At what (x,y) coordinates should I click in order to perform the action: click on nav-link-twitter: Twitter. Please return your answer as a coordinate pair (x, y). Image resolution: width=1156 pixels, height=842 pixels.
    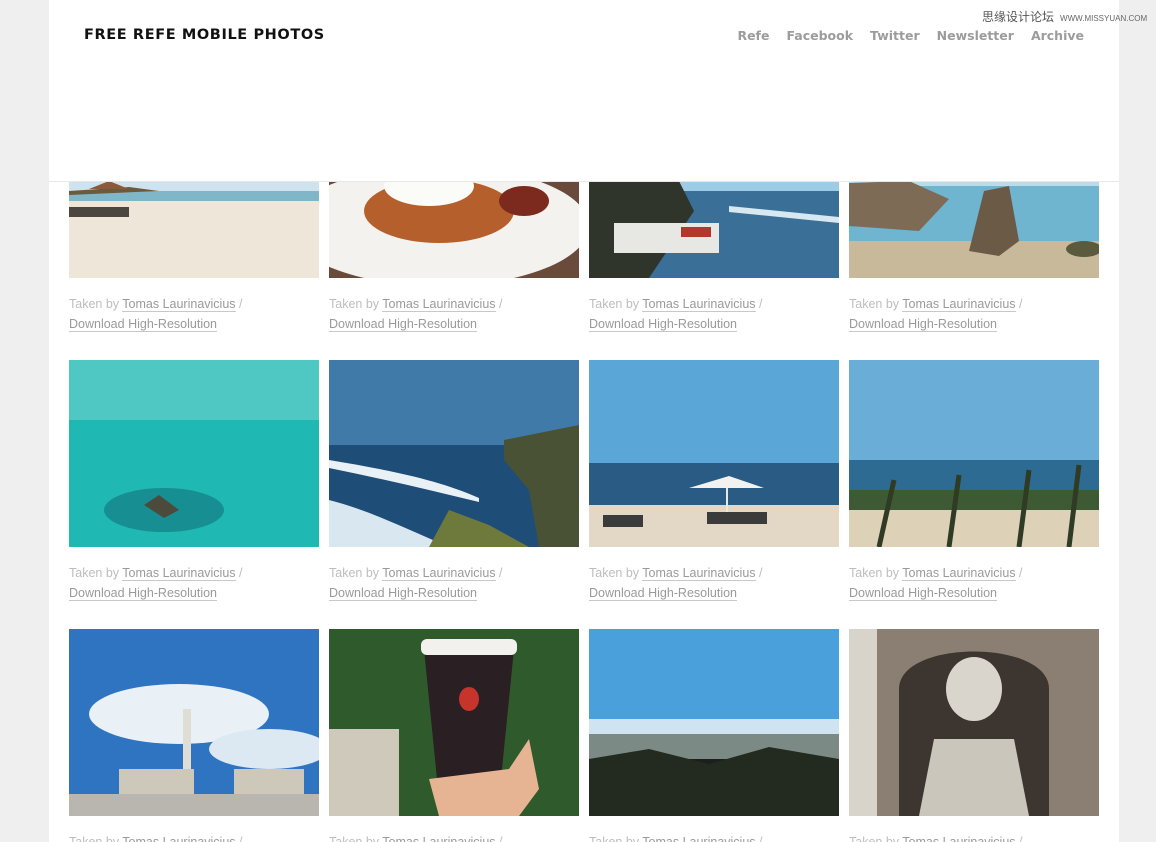
    Looking at the image, I should click on (895, 35).